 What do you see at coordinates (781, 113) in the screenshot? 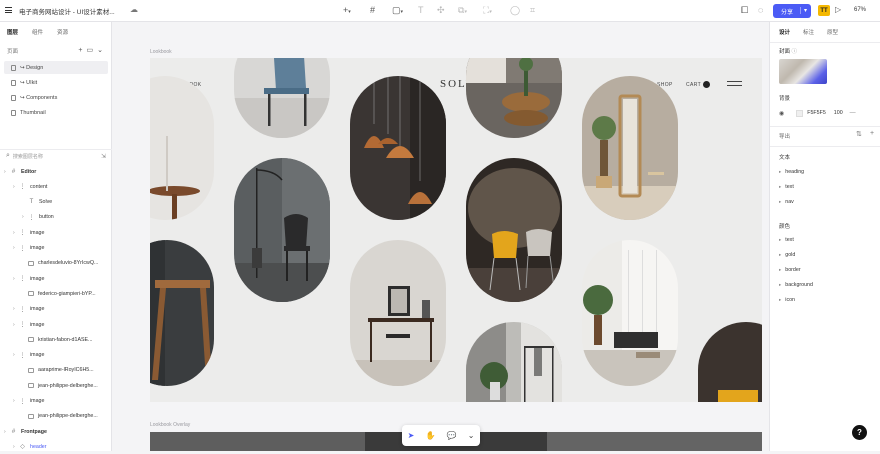
I see `visibility-eye-icon: ◉` at bounding box center [781, 113].